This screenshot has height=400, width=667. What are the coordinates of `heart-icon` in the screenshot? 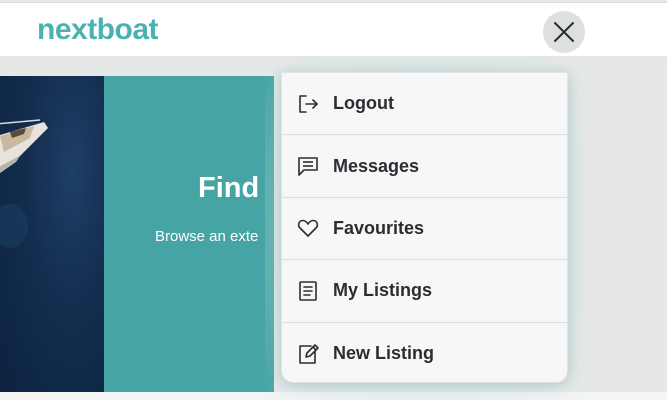 It's located at (308, 228).